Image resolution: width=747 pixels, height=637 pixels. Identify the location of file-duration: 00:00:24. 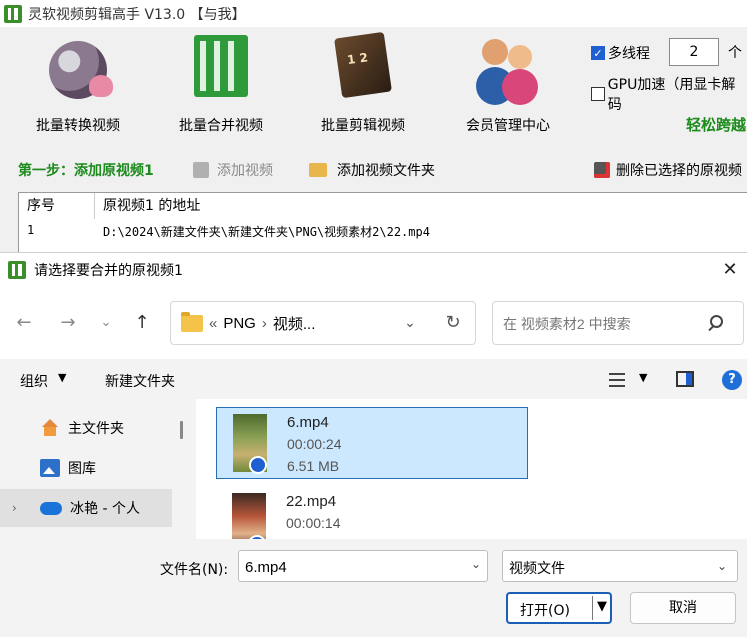
(314, 444).